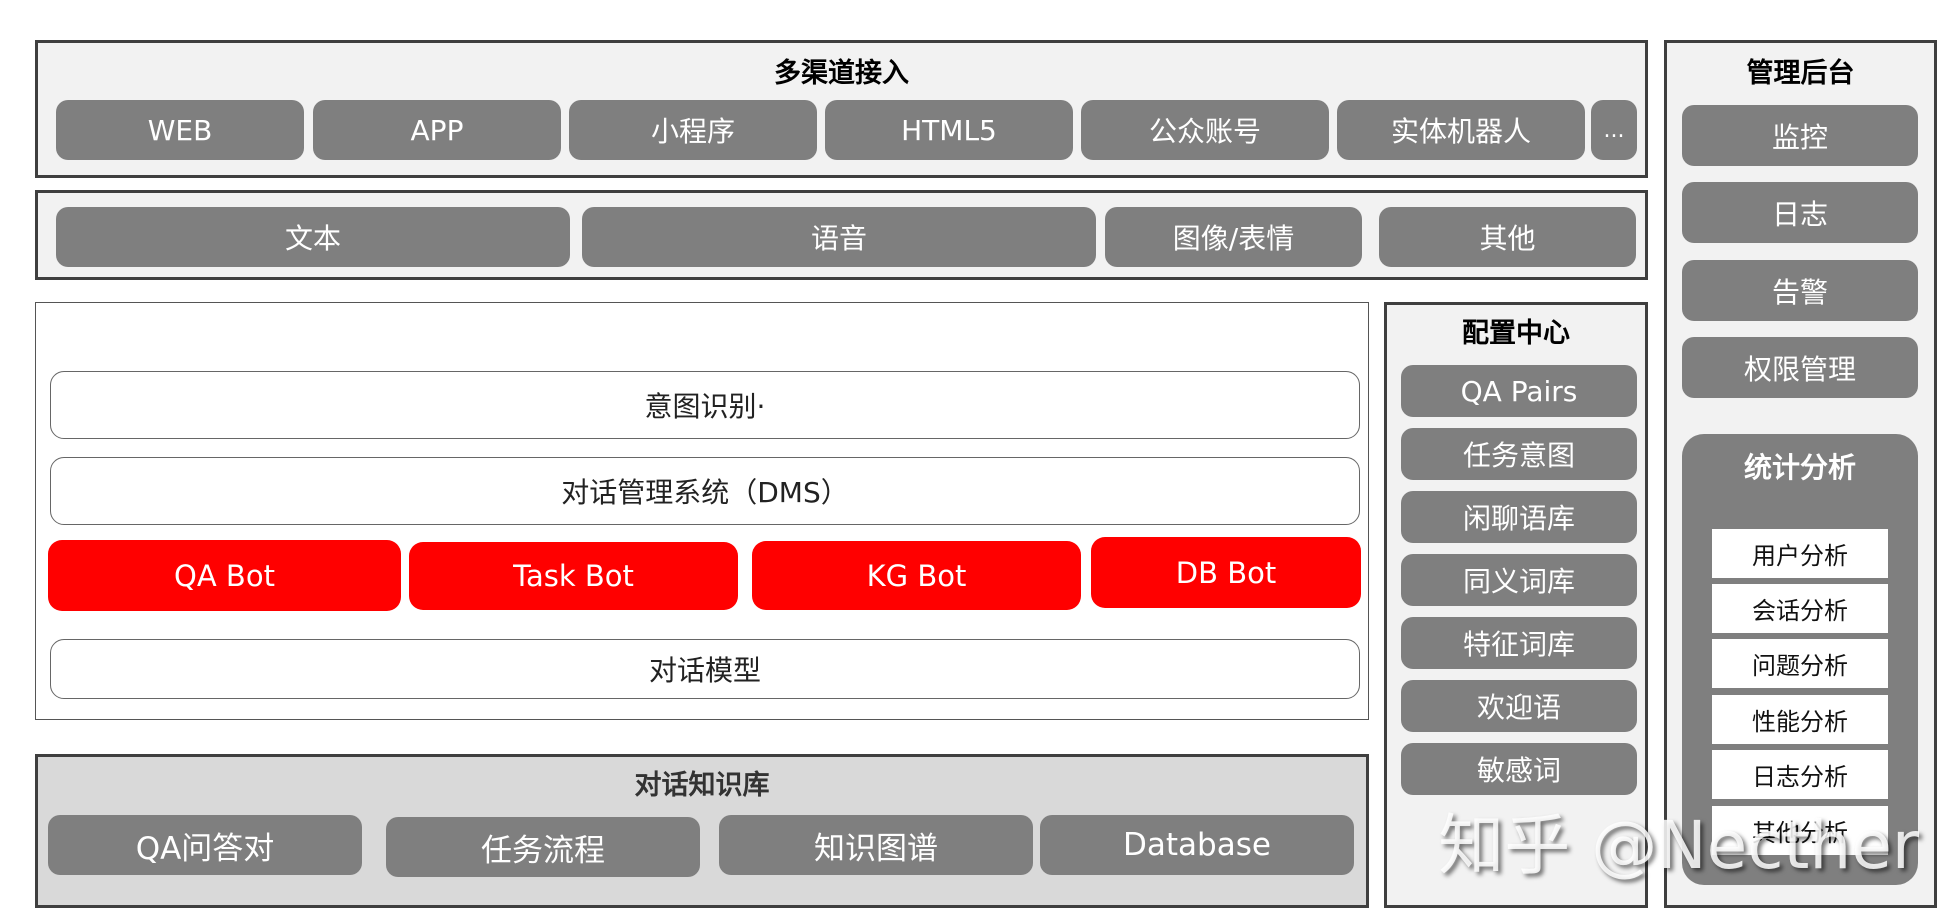  What do you see at coordinates (705, 669) in the screenshot?
I see `dialog-model: 对话模型` at bounding box center [705, 669].